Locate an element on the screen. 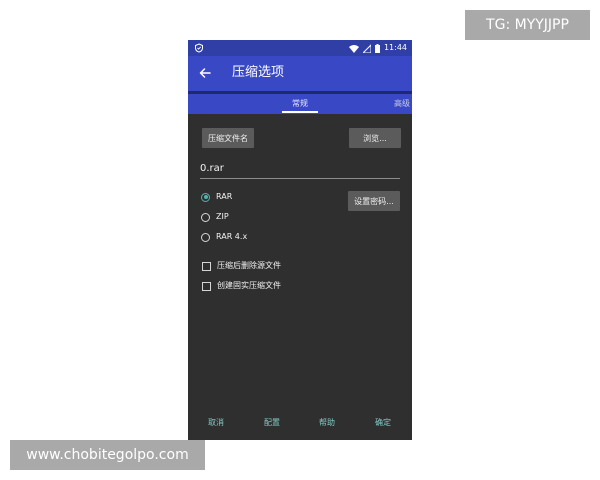 The image size is (600, 480). help-button: 帮助 is located at coordinates (327, 422).